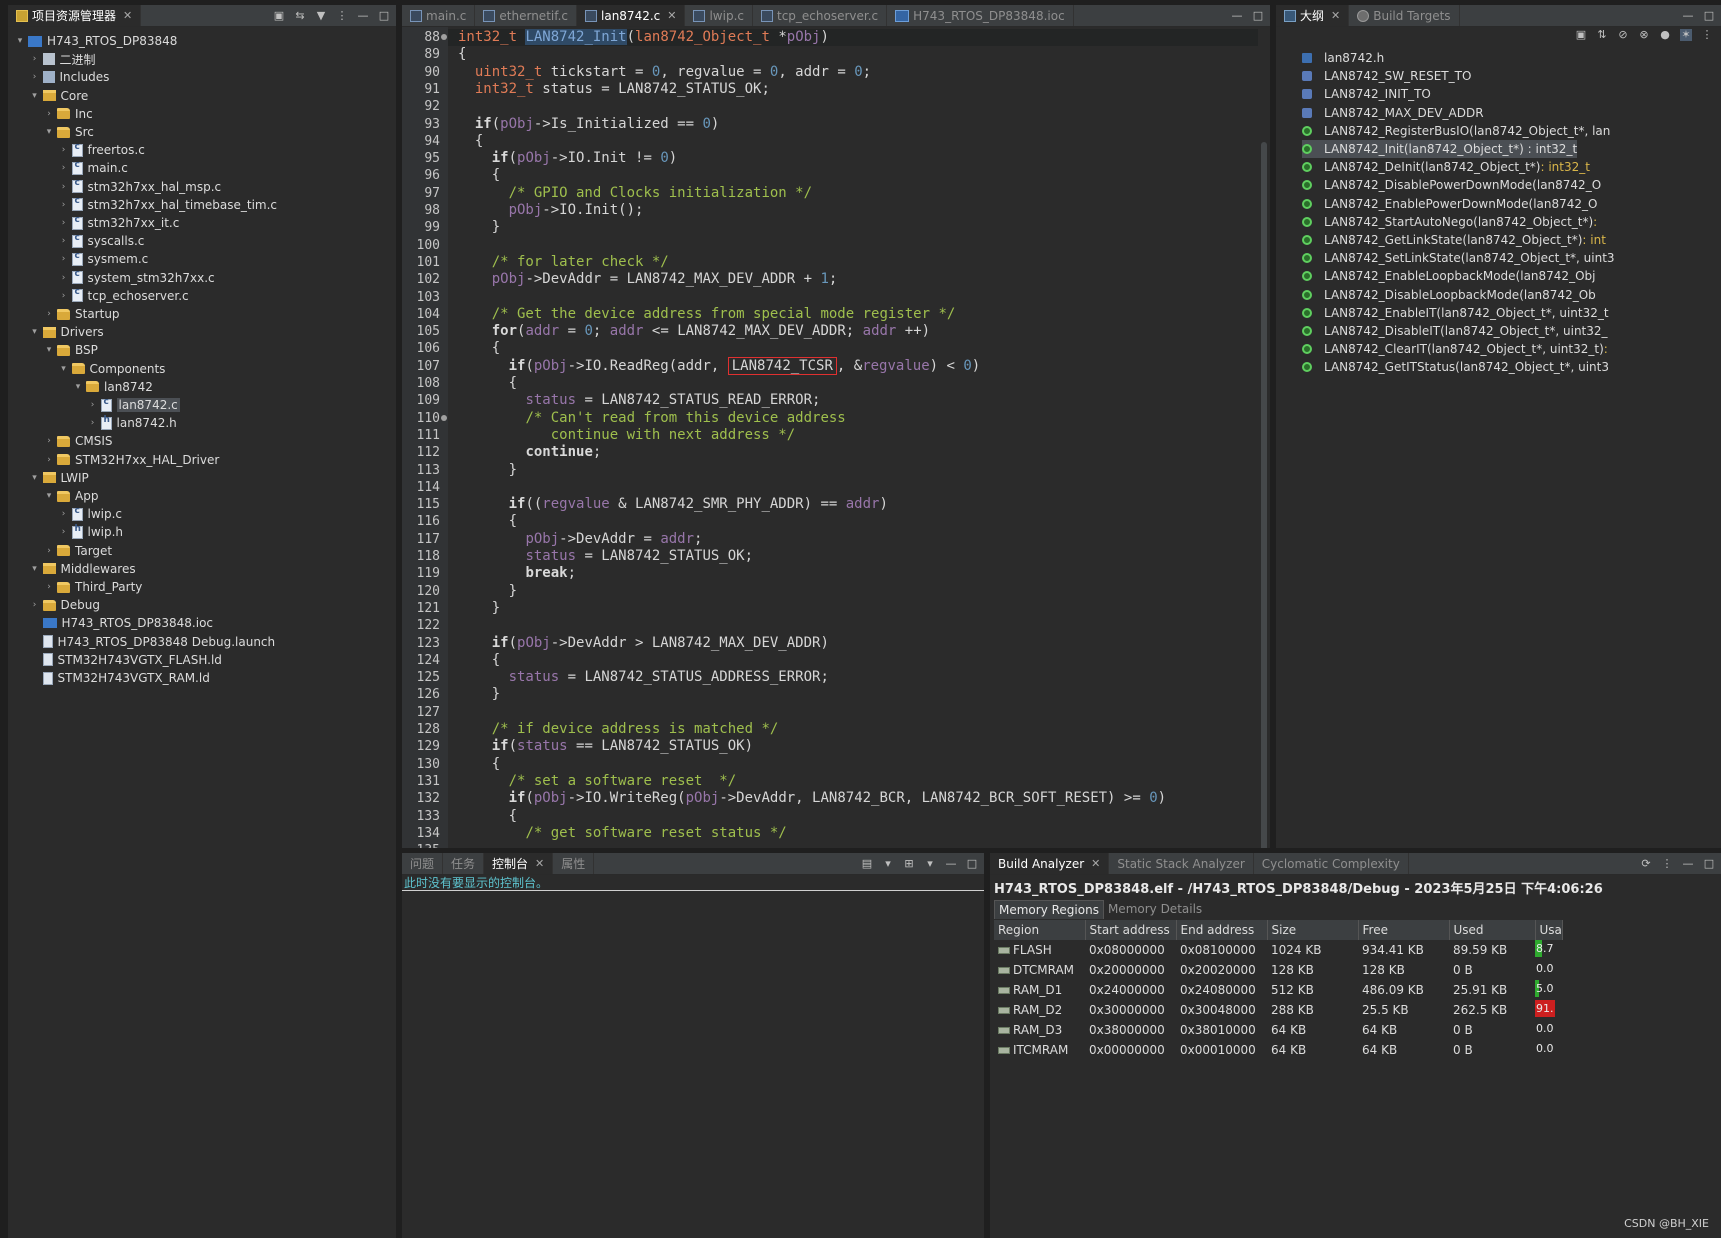 The height and width of the screenshot is (1238, 1721). I want to click on tree-item: ▾ BSP, so click(53, 350).